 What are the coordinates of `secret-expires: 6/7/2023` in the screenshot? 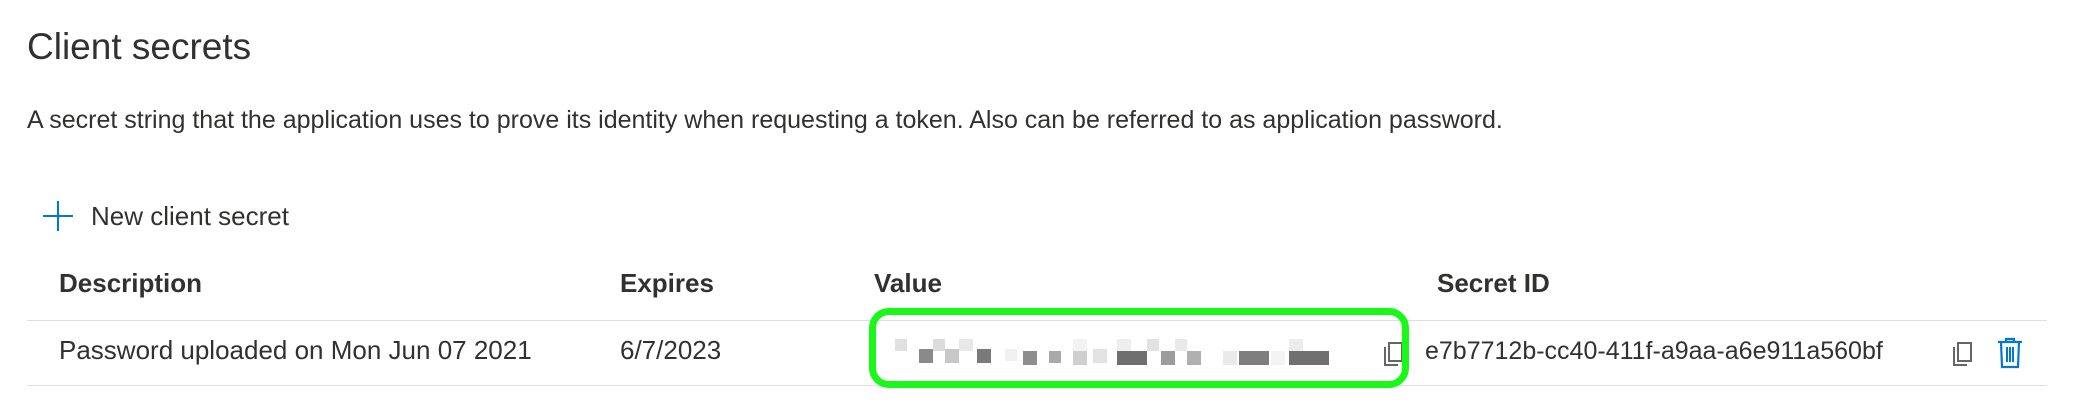 It's located at (671, 350).